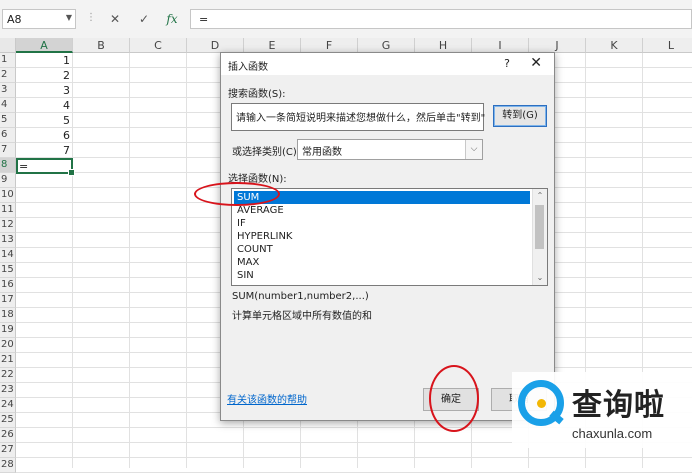 This screenshot has height=473, width=692. Describe the element at coordinates (45, 167) in the screenshot. I see `active-cell-a8: =` at that location.